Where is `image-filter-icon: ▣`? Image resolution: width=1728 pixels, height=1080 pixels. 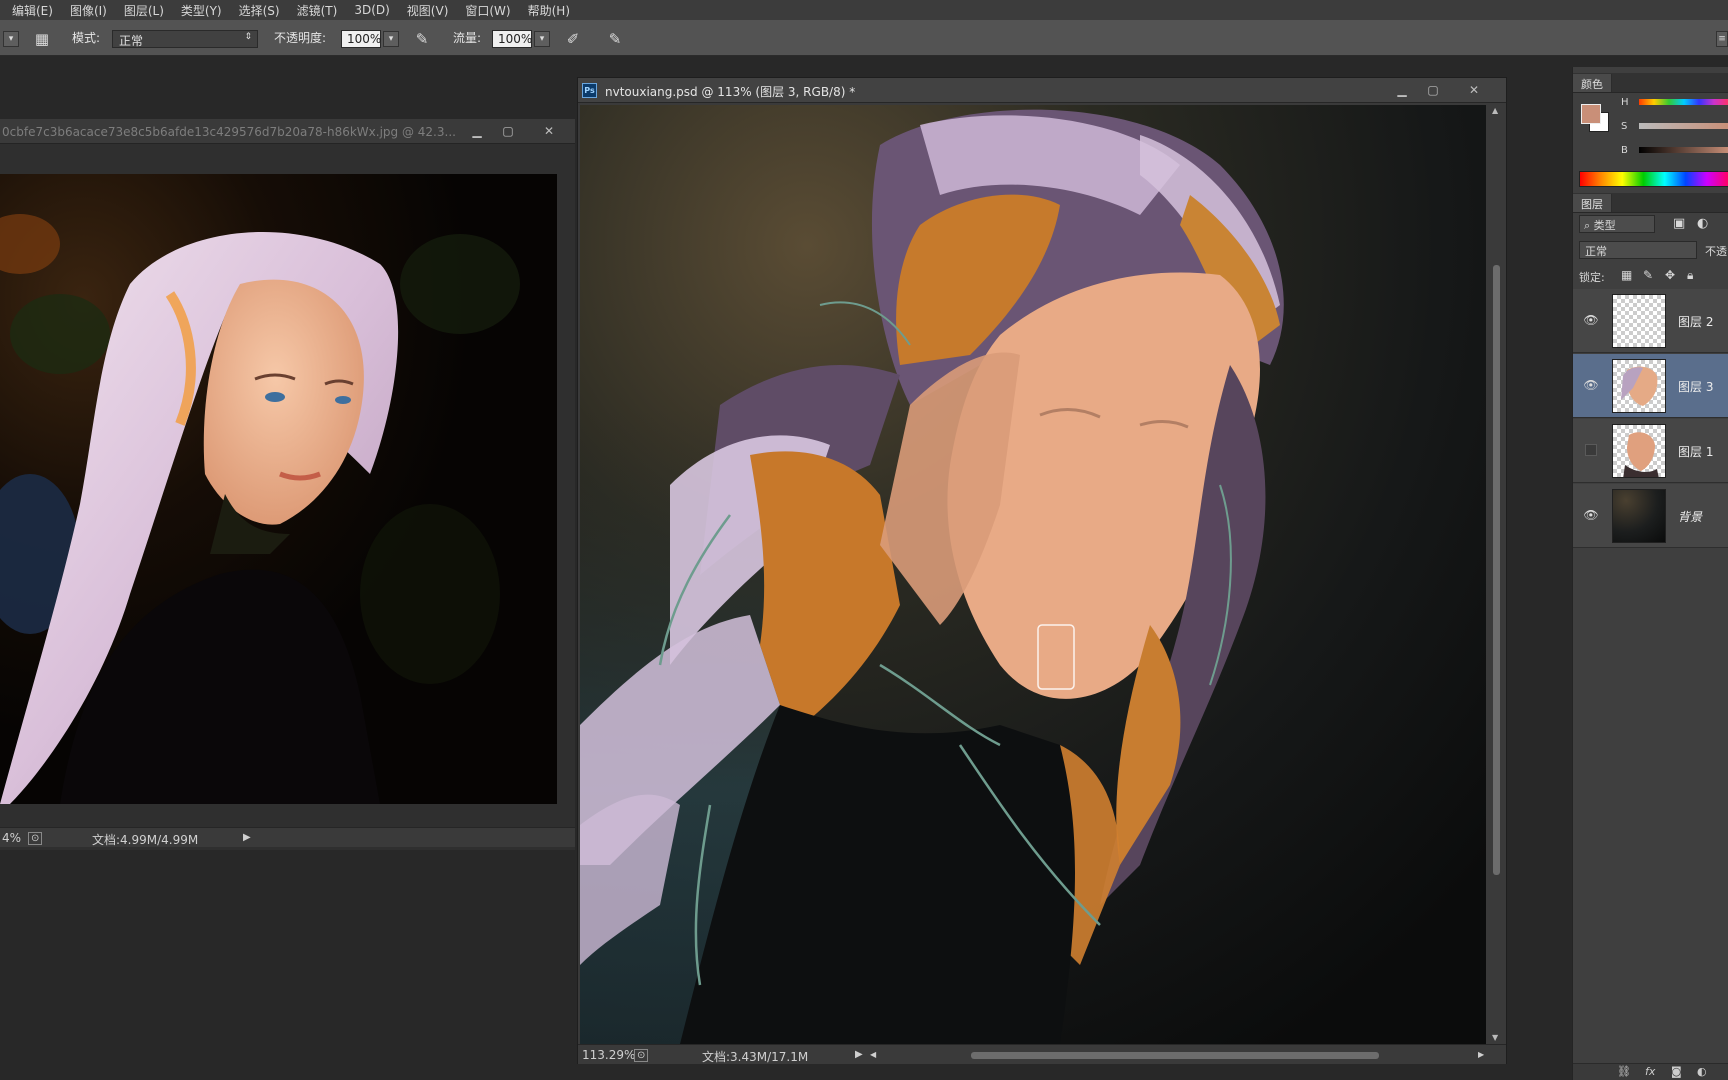
image-filter-icon: ▣ is located at coordinates (1679, 223).